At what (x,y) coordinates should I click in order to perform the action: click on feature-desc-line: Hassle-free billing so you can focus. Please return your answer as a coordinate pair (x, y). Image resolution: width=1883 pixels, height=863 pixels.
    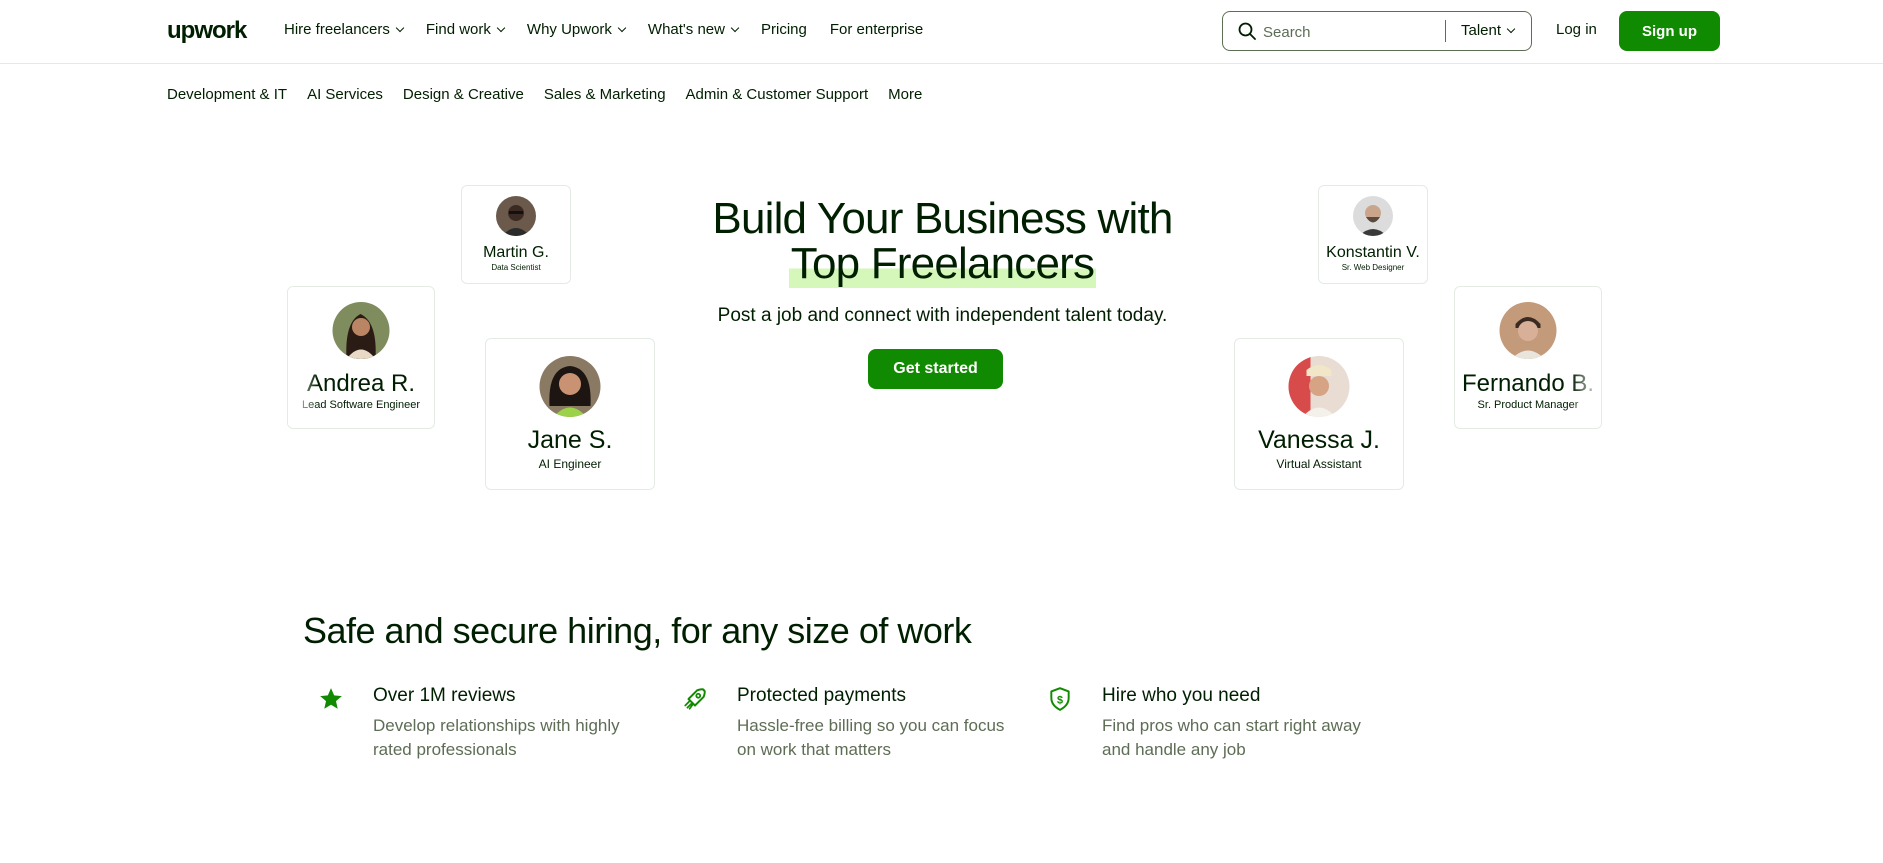
    Looking at the image, I should click on (871, 725).